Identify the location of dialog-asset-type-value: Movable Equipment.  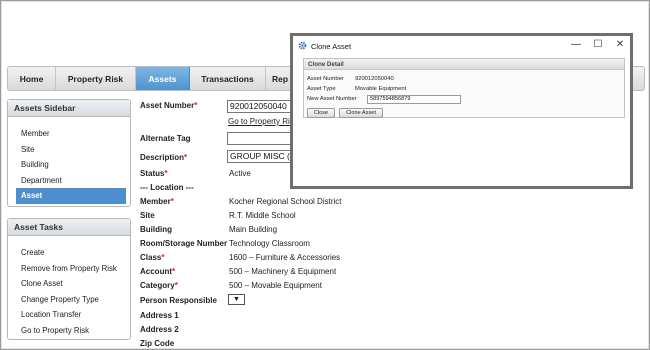
(381, 89).